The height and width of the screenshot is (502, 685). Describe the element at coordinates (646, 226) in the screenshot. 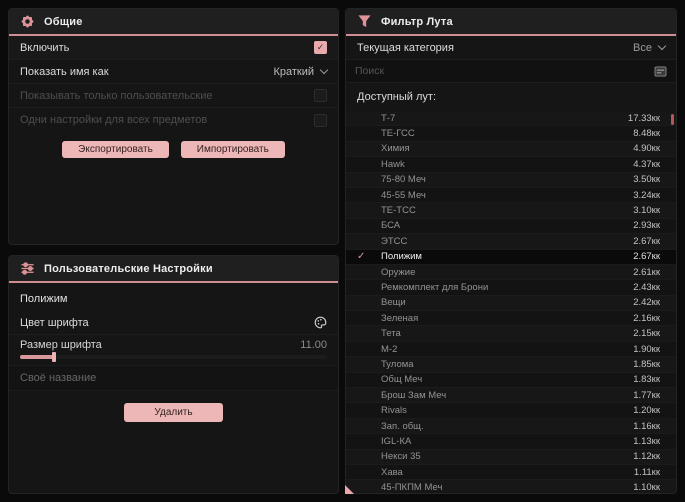

I see `loot-item-value: 2.93кк` at that location.